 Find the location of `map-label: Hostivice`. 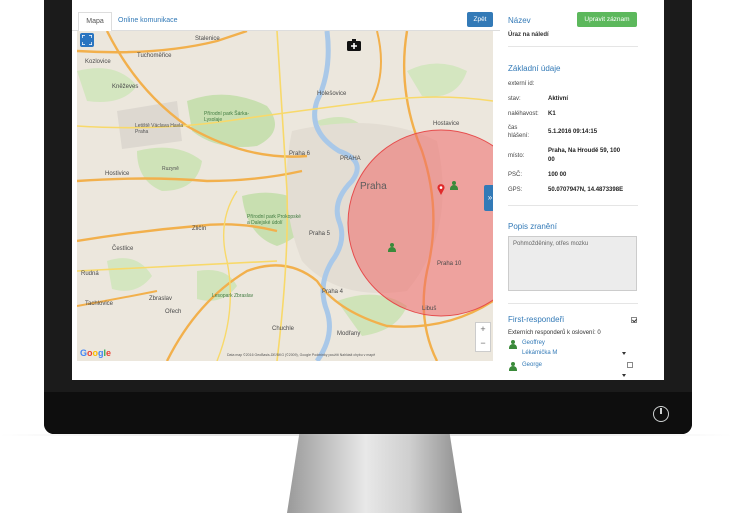

map-label: Hostivice is located at coordinates (117, 174).